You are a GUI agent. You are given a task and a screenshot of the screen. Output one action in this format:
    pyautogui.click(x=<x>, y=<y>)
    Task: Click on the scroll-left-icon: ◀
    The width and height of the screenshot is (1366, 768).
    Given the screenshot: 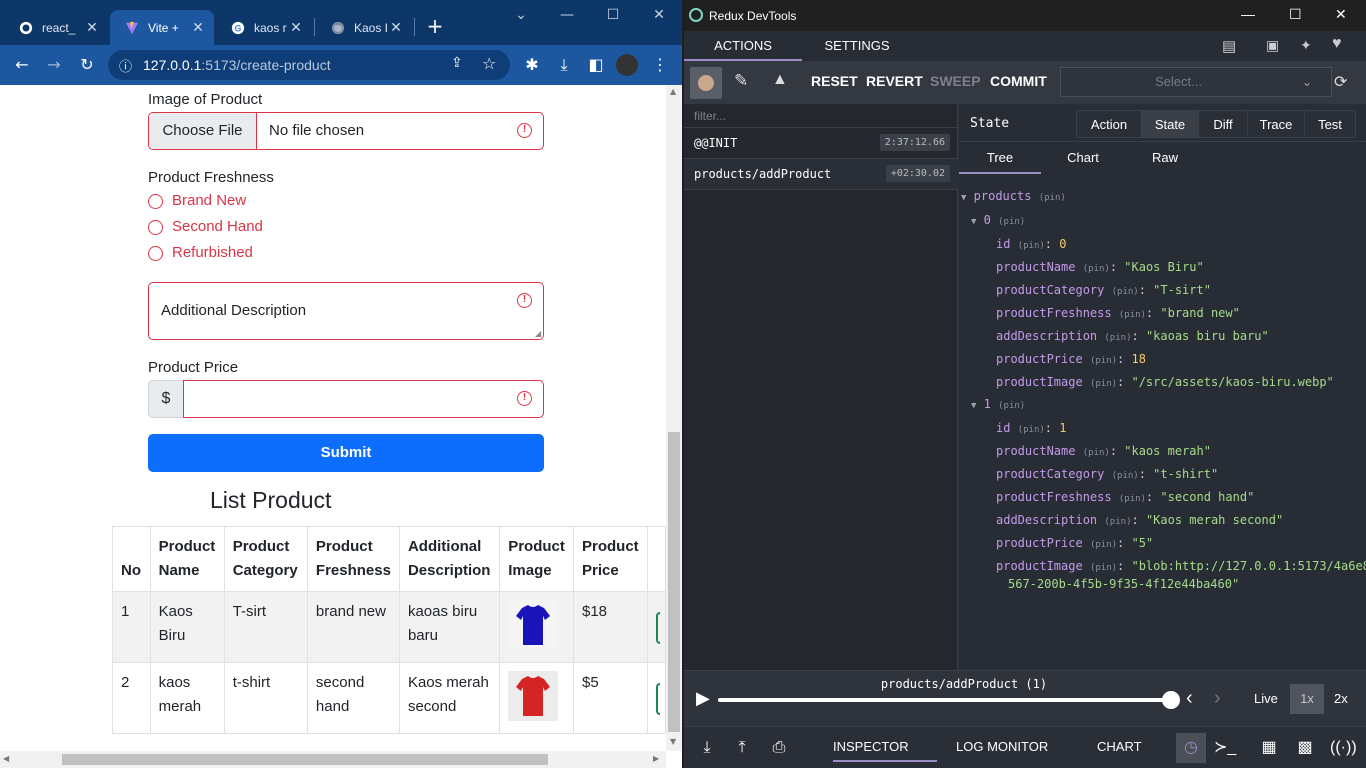 What is the action you would take?
    pyautogui.click(x=6, y=758)
    